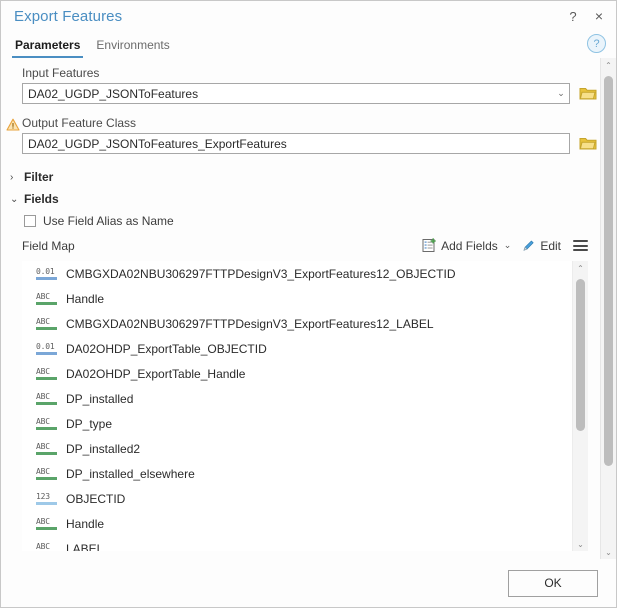 The height and width of the screenshot is (608, 617). Describe the element at coordinates (308, 16) in the screenshot. I see `title-bar: Export Features ? ×` at that location.